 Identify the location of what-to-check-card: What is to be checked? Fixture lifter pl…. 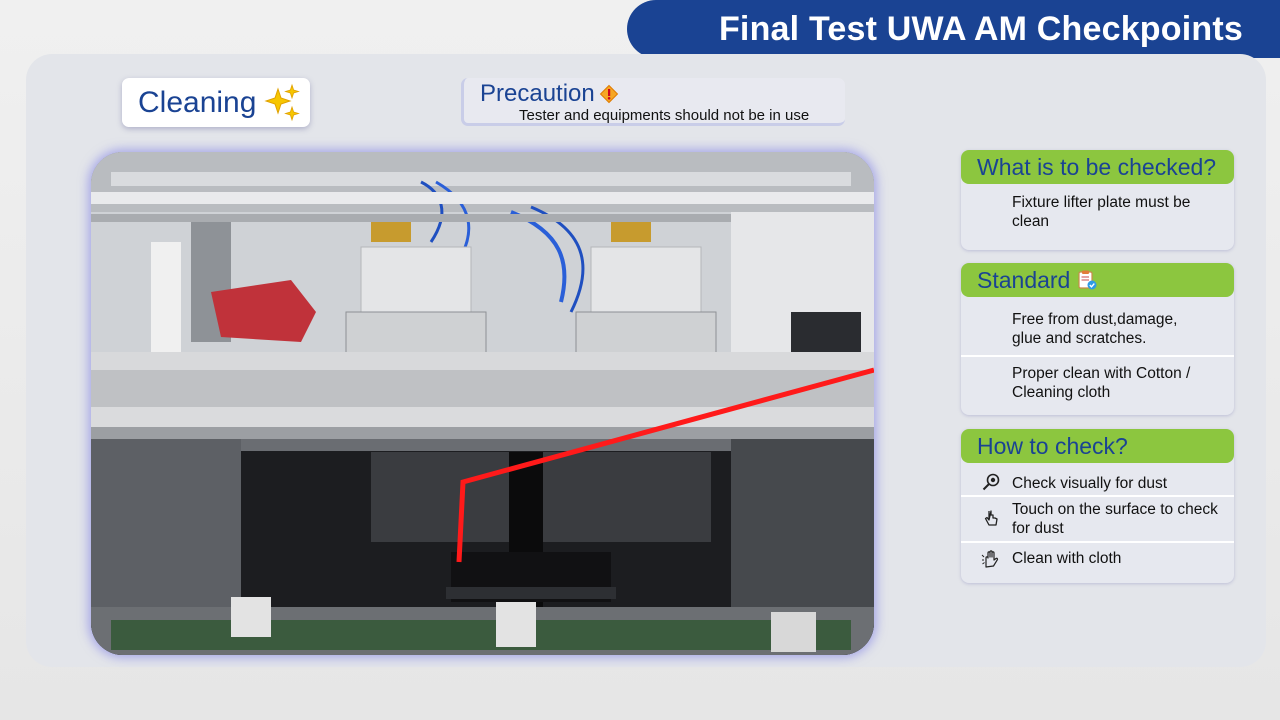
(1097, 200).